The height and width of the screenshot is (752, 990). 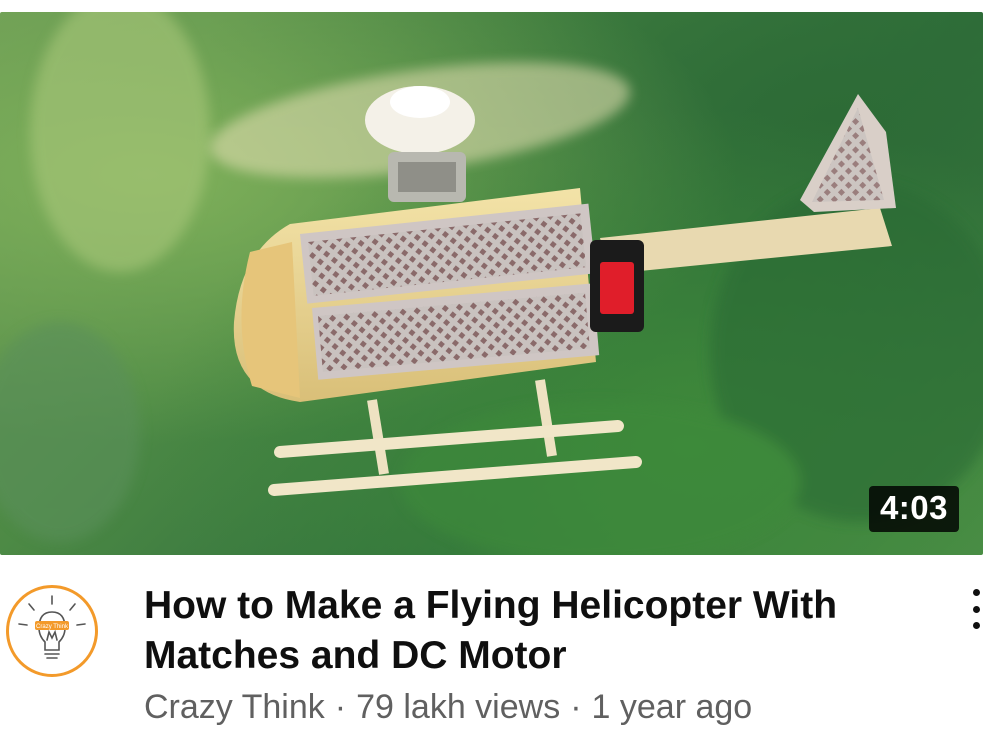 I want to click on video-subline: Crazy Think · 79 lakh views · 1 year ago, so click(x=448, y=707).